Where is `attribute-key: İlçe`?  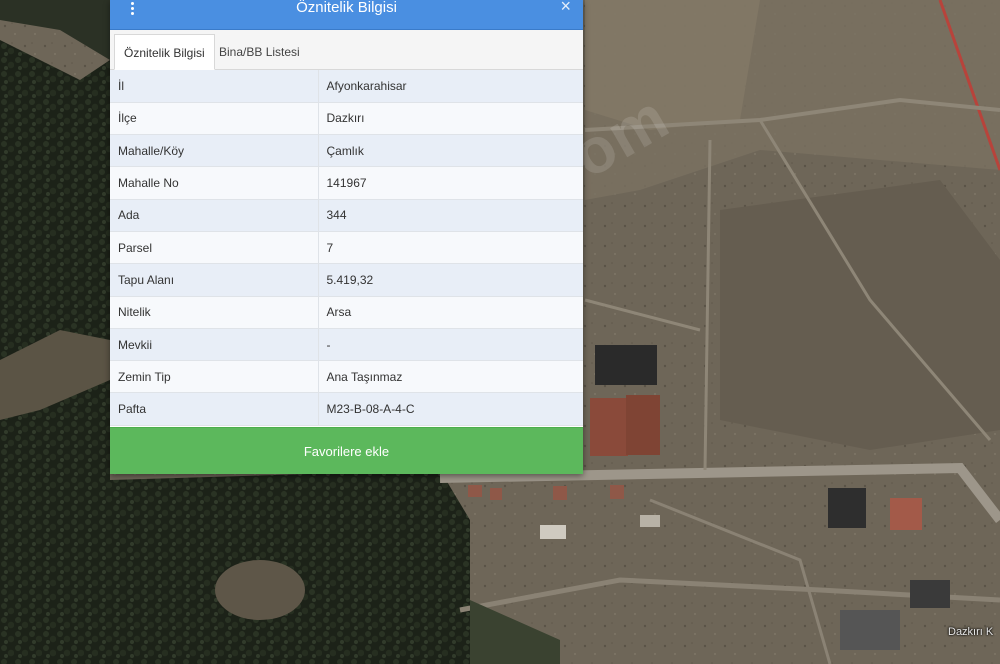 attribute-key: İlçe is located at coordinates (214, 119).